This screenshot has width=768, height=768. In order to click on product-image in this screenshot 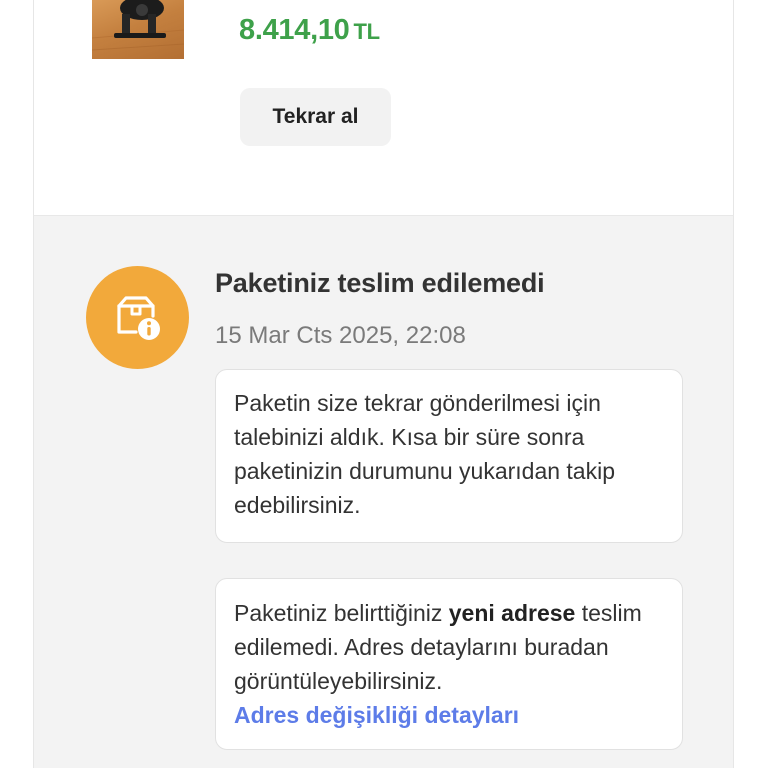, I will do `click(138, 29)`.